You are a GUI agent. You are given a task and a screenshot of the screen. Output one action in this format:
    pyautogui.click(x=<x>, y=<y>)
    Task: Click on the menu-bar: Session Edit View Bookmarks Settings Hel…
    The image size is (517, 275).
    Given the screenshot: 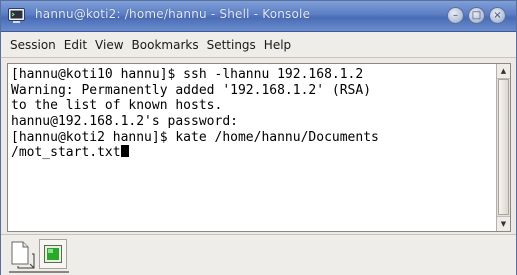 What is the action you would take?
    pyautogui.click(x=258, y=45)
    